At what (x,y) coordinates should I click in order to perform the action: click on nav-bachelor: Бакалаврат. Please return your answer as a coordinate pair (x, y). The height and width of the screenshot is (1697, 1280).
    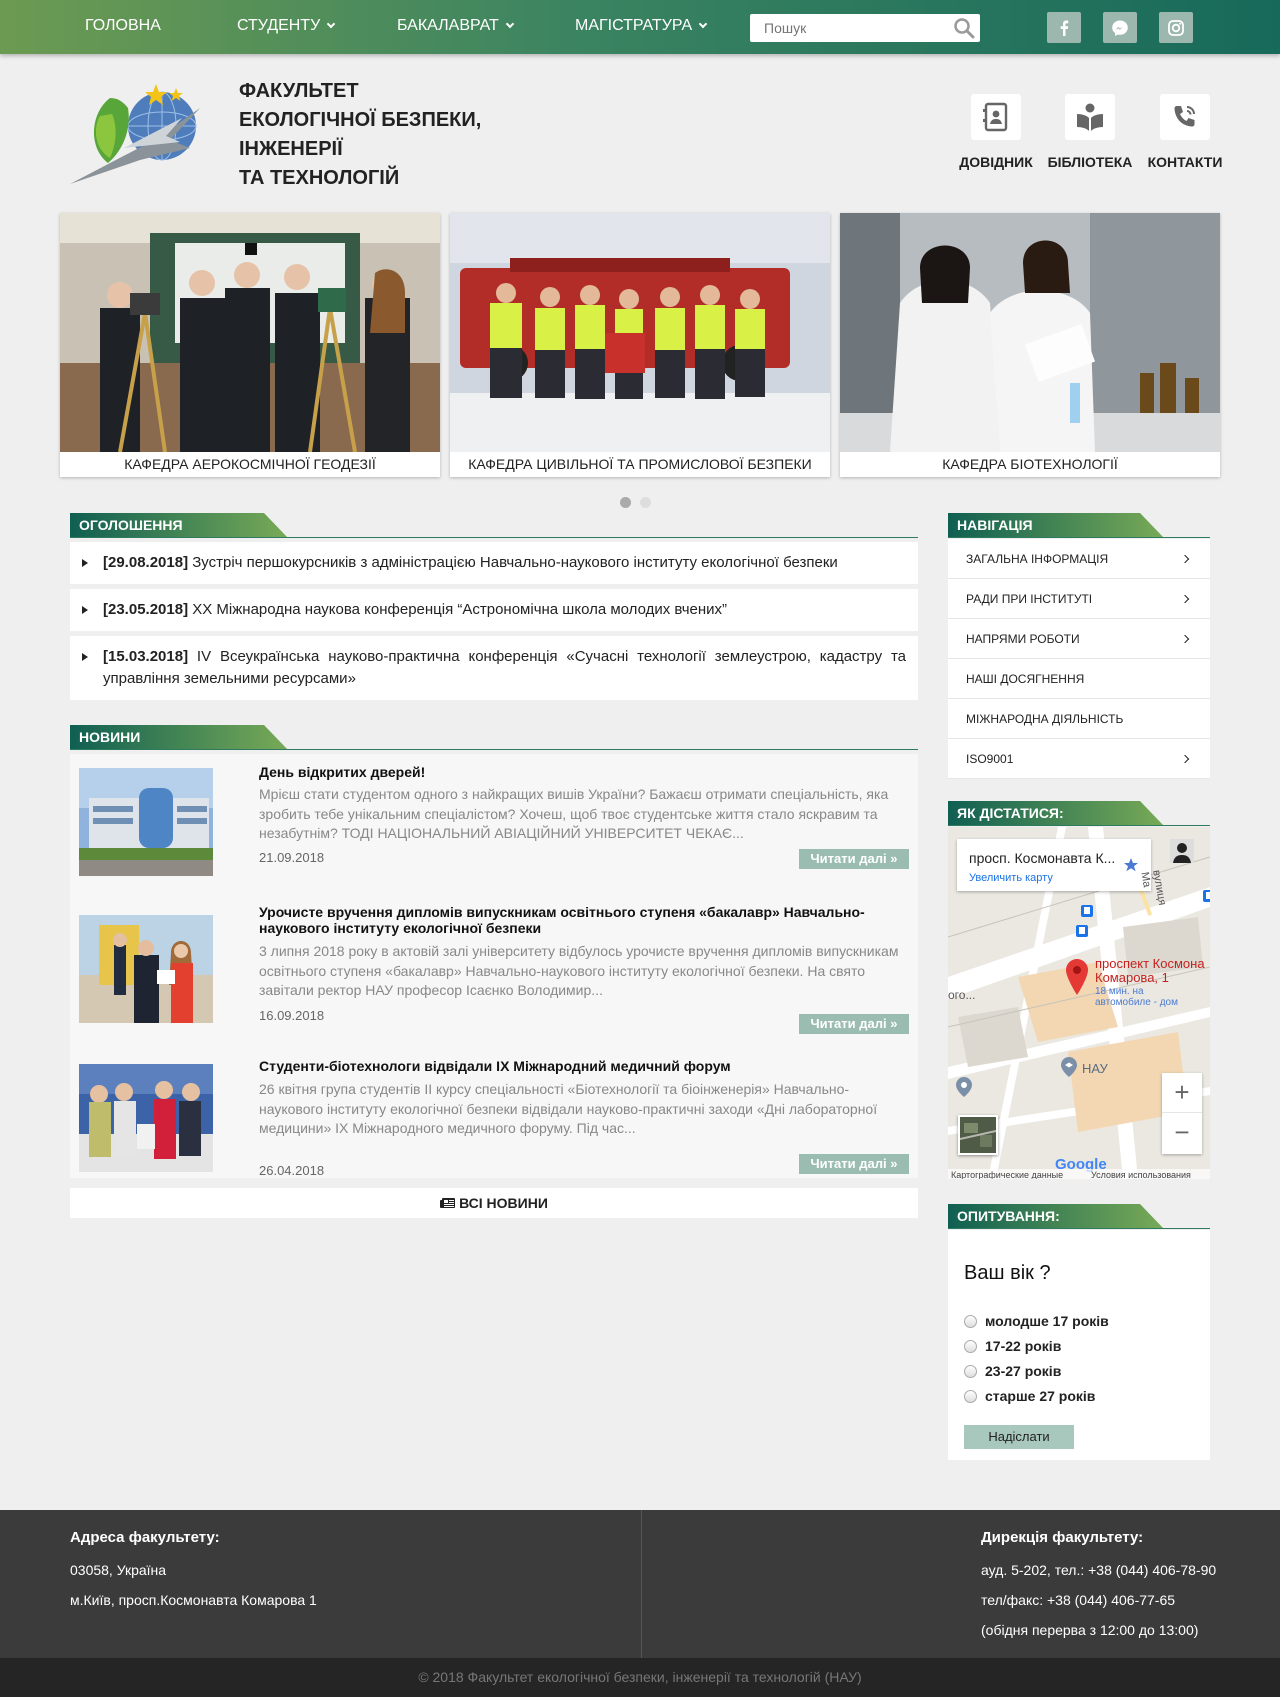
    Looking at the image, I should click on (456, 26).